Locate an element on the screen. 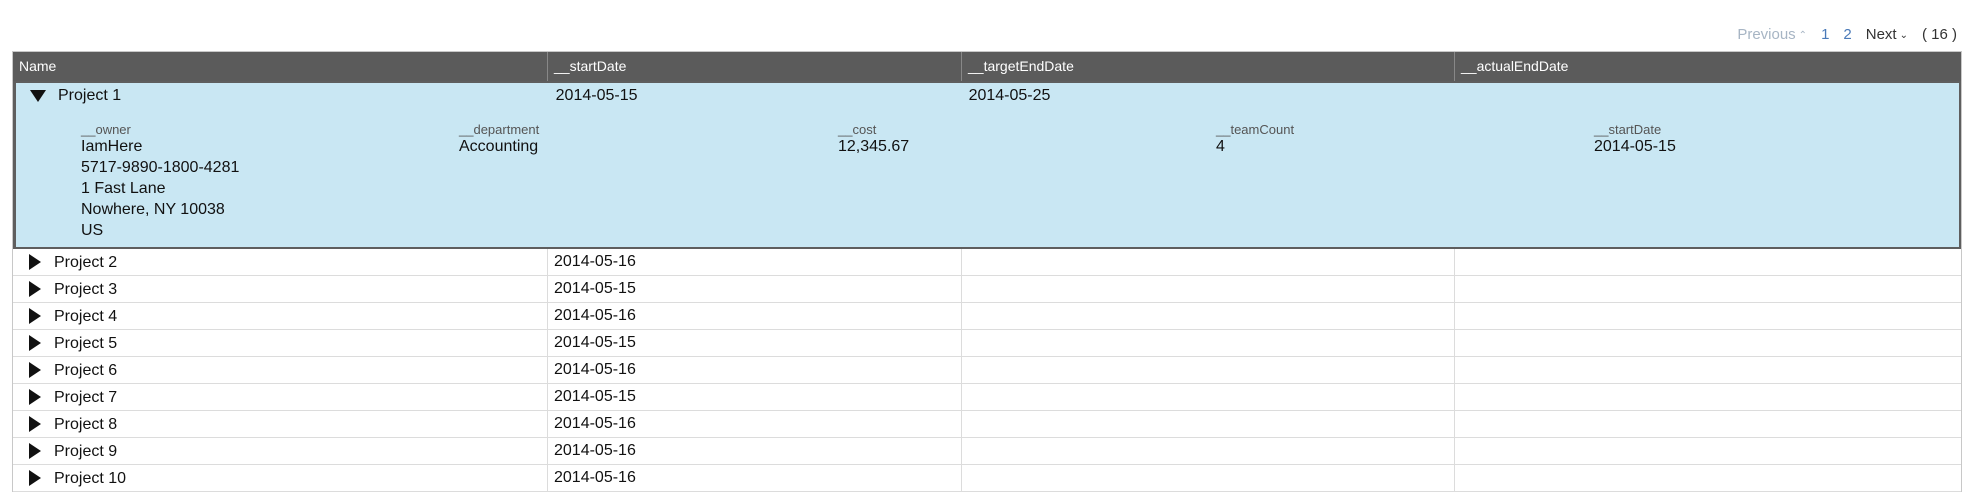 The width and height of the screenshot is (1967, 500). row-name: Project 7 is located at coordinates (86, 397).